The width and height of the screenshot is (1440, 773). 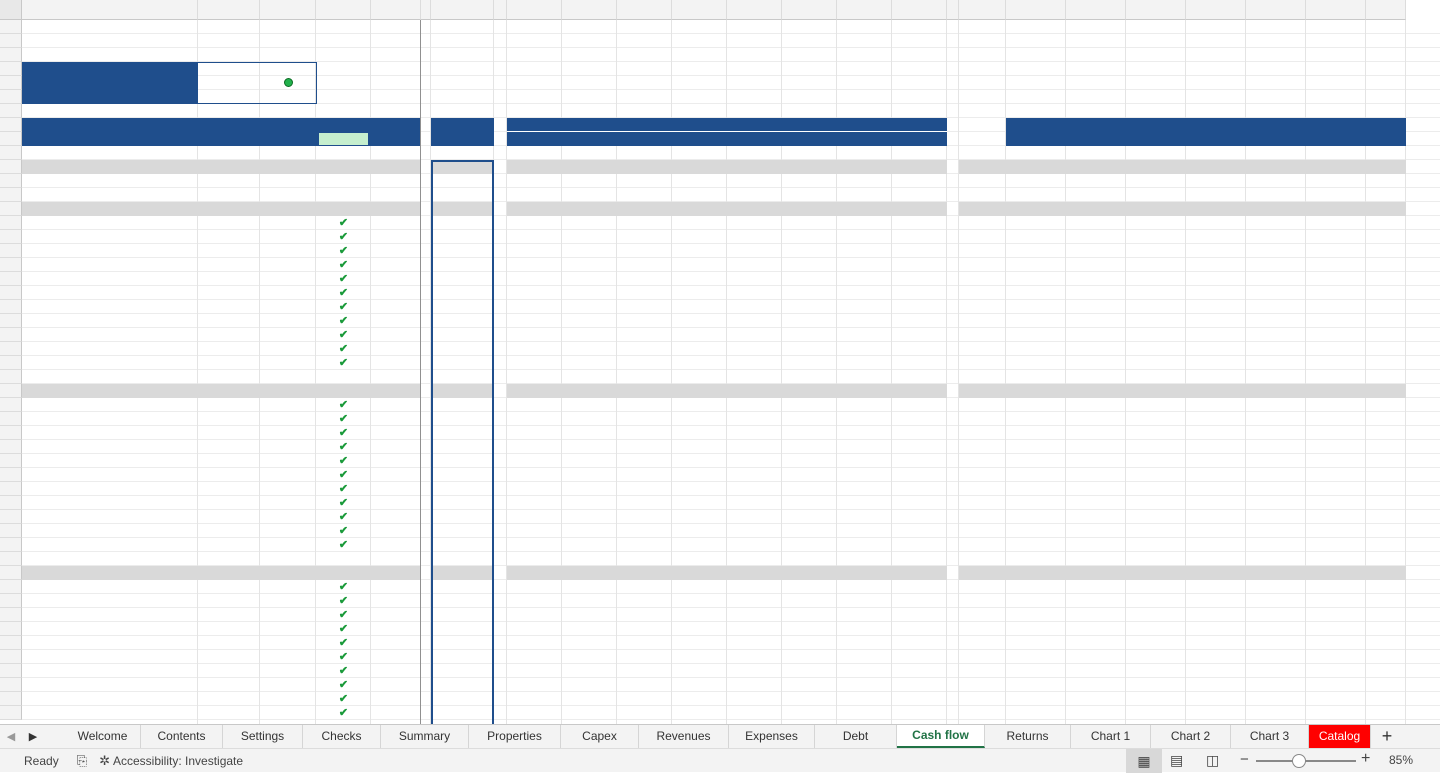 What do you see at coordinates (1156, 181) in the screenshot?
I see `calendar-year-monthly` at bounding box center [1156, 181].